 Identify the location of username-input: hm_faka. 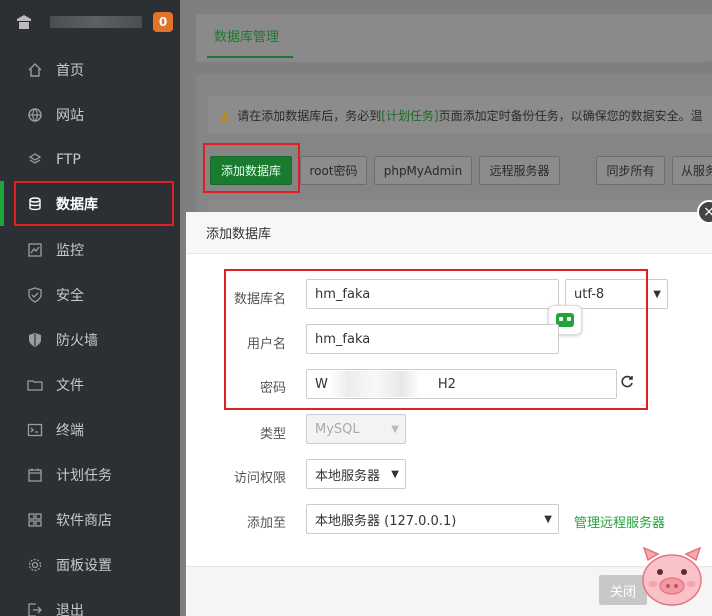
(432, 339).